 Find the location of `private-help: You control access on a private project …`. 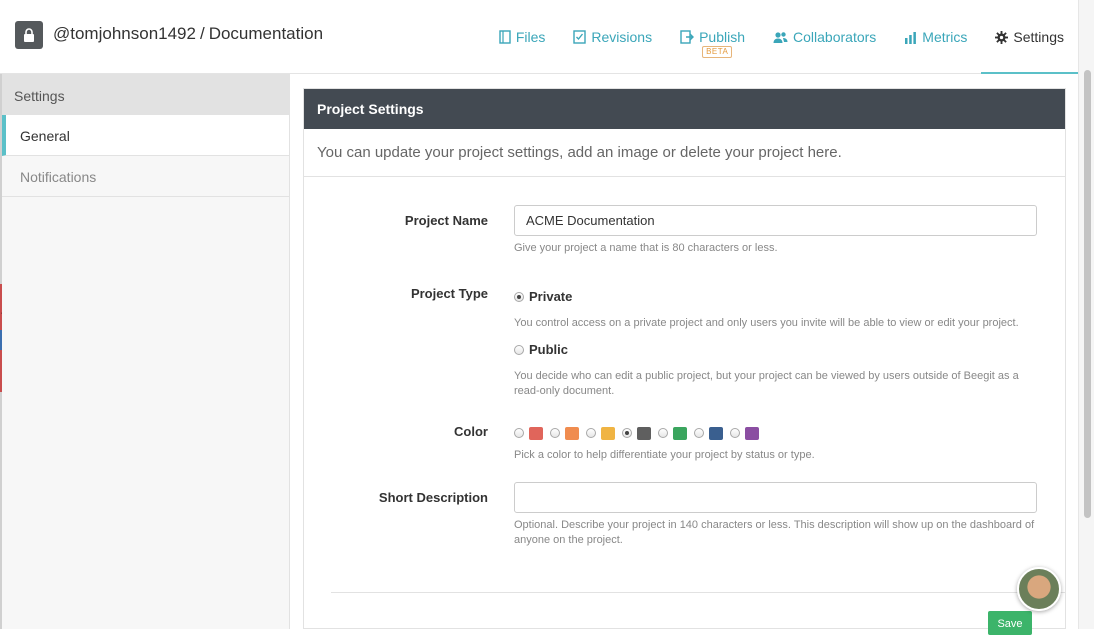

private-help: You control access on a private project … is located at coordinates (766, 323).